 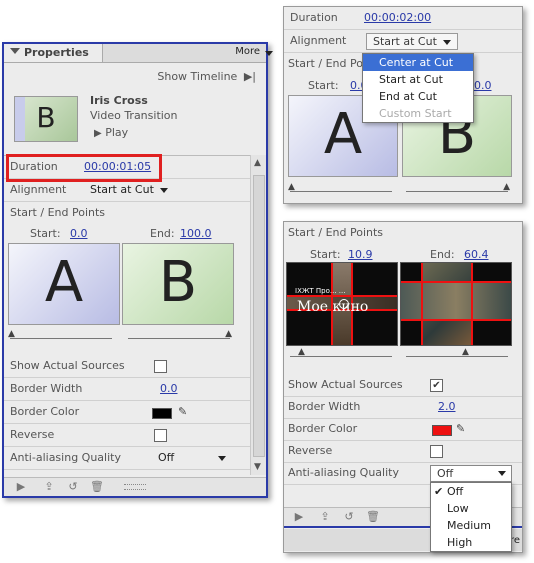 What do you see at coordinates (65, 457) in the screenshot?
I see `aa-label: Anti-aliasing Quality` at bounding box center [65, 457].